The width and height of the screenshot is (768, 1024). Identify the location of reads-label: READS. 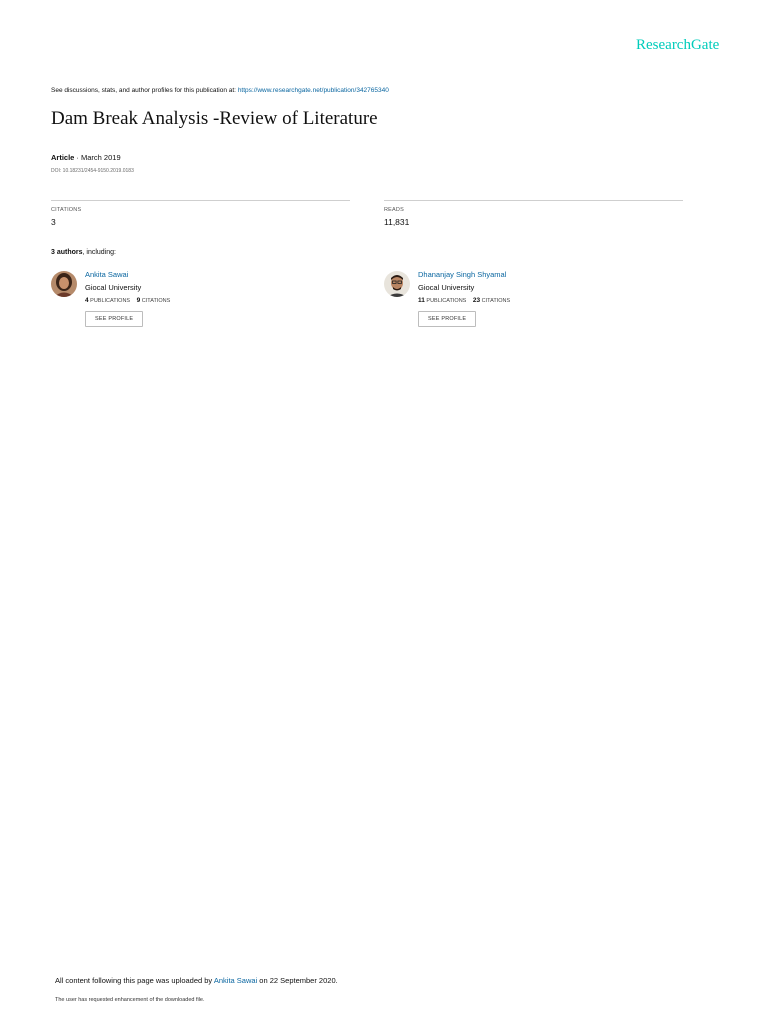
(394, 210).